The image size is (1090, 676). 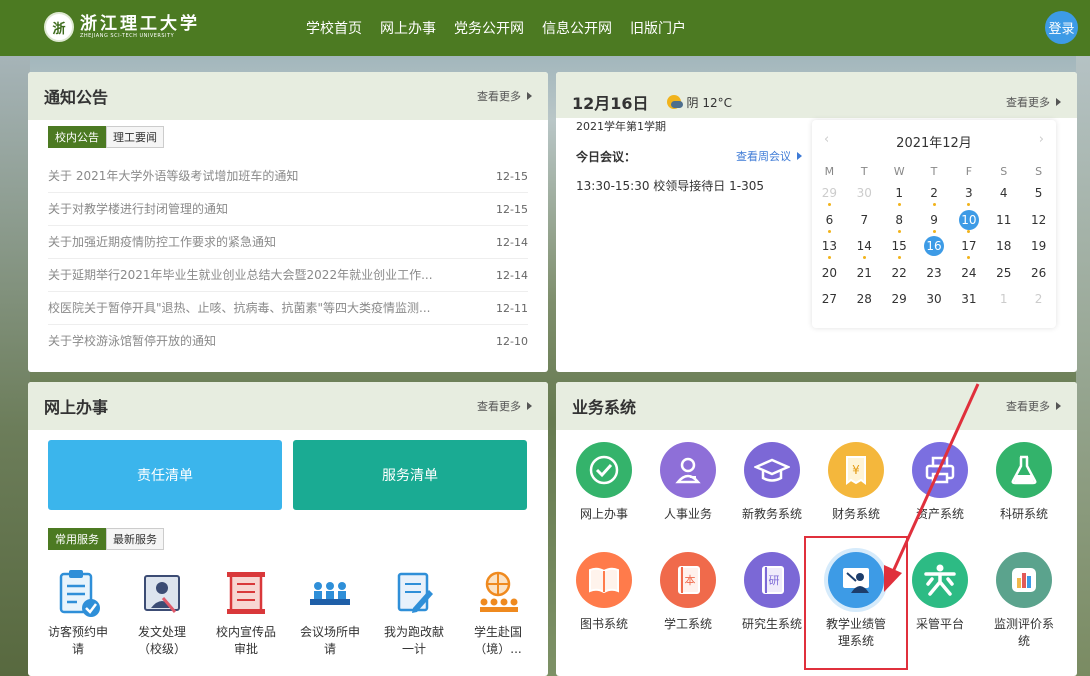 I want to click on tab-campus-notice: 校内公告, so click(x=77, y=137).